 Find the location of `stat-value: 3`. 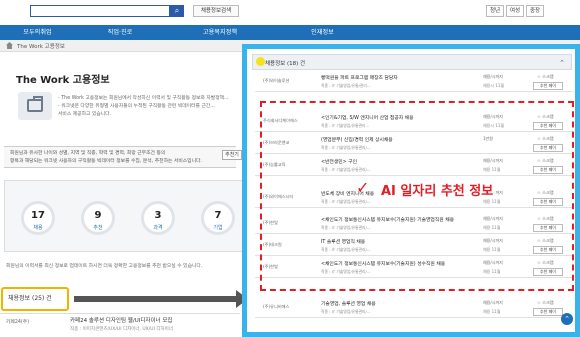

stat-value: 3 is located at coordinates (158, 215).